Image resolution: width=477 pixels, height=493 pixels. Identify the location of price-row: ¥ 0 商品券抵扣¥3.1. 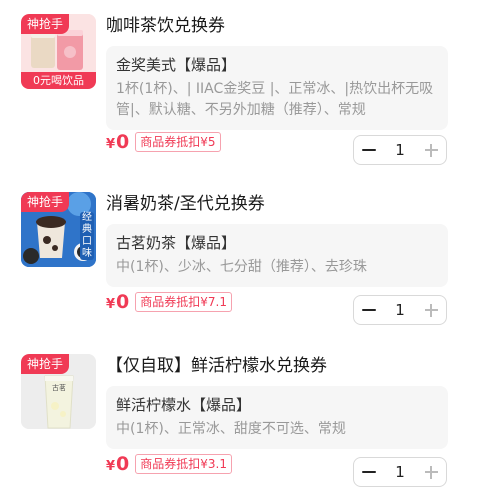
(169, 464).